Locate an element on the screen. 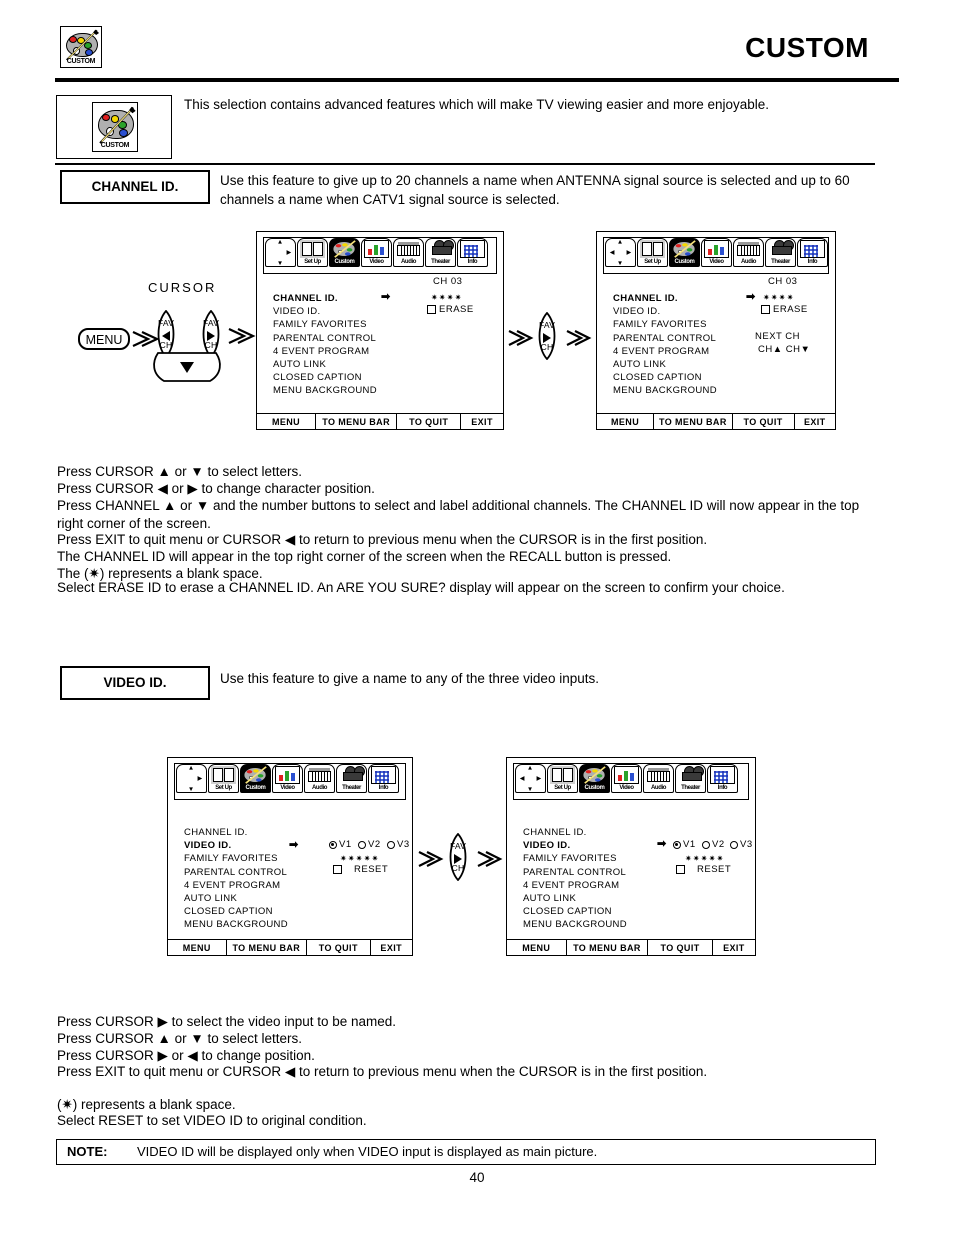 The width and height of the screenshot is (954, 1235). fav-ch-mid-button-2: FAV CH is located at coordinates (458, 857).